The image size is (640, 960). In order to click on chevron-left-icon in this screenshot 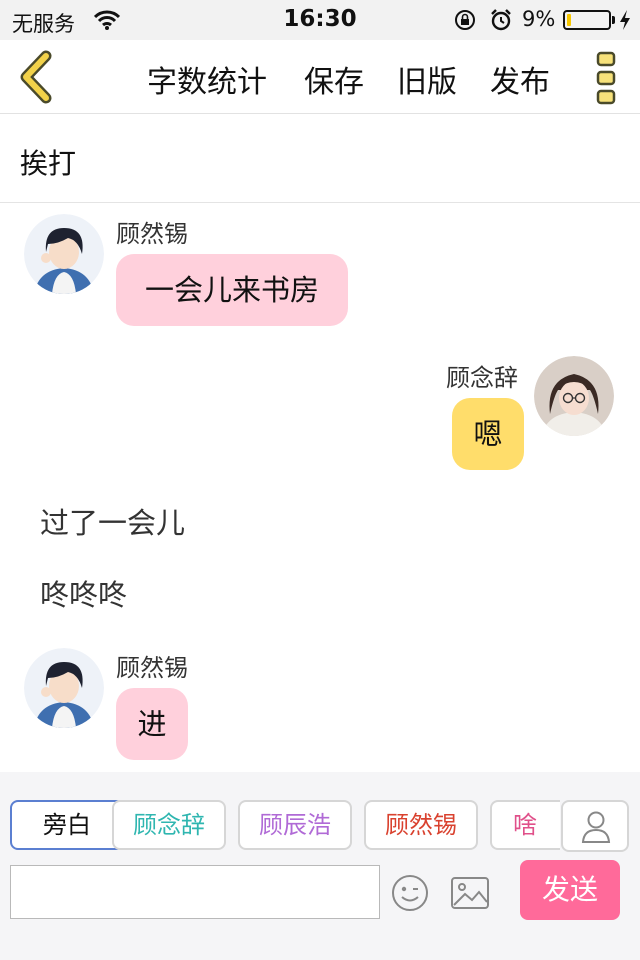, I will do `click(37, 77)`.